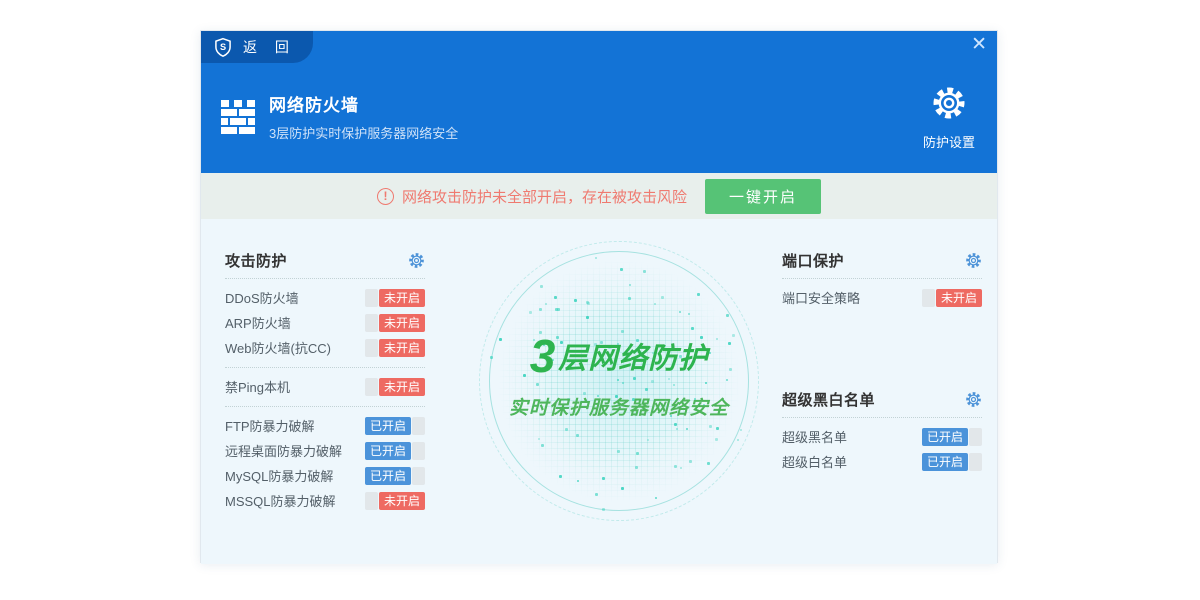  What do you see at coordinates (633, 359) in the screenshot?
I see `headline-text: 层网络防护` at bounding box center [633, 359].